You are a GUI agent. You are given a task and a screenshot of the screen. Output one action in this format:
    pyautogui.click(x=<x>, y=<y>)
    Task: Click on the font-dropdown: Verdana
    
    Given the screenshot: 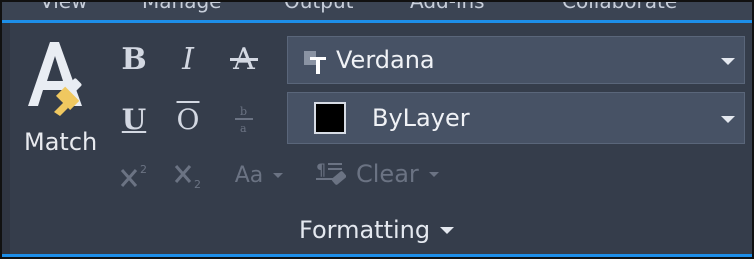 What is the action you would take?
    pyautogui.click(x=516, y=60)
    